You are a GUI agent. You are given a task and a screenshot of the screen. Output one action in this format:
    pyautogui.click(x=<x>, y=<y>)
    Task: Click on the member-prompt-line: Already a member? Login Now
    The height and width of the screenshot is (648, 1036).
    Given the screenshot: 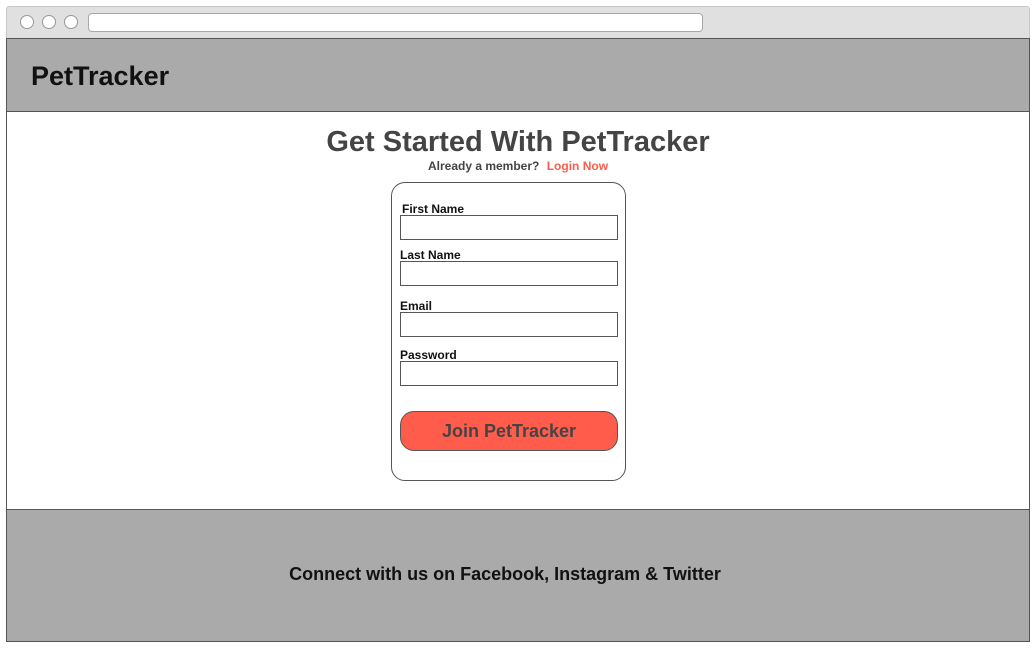 What is the action you would take?
    pyautogui.click(x=518, y=166)
    